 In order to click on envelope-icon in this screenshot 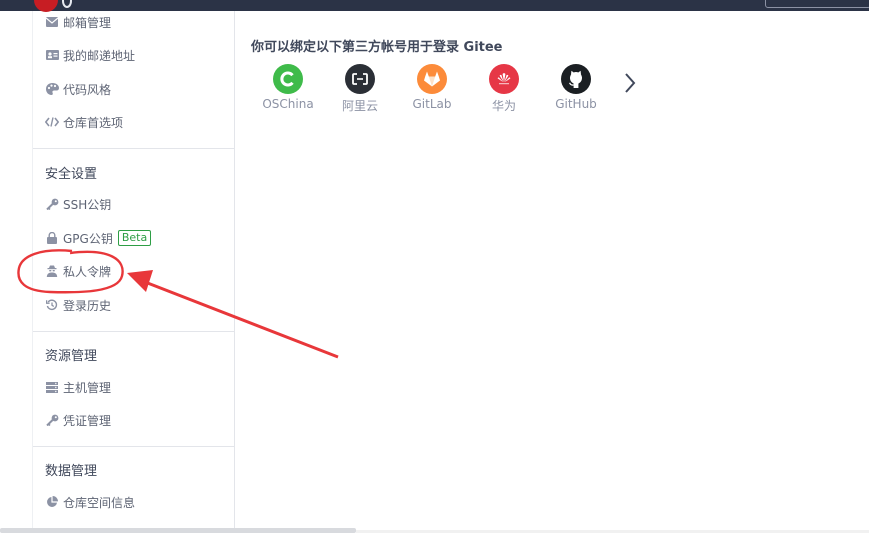, I will do `click(52, 22)`.